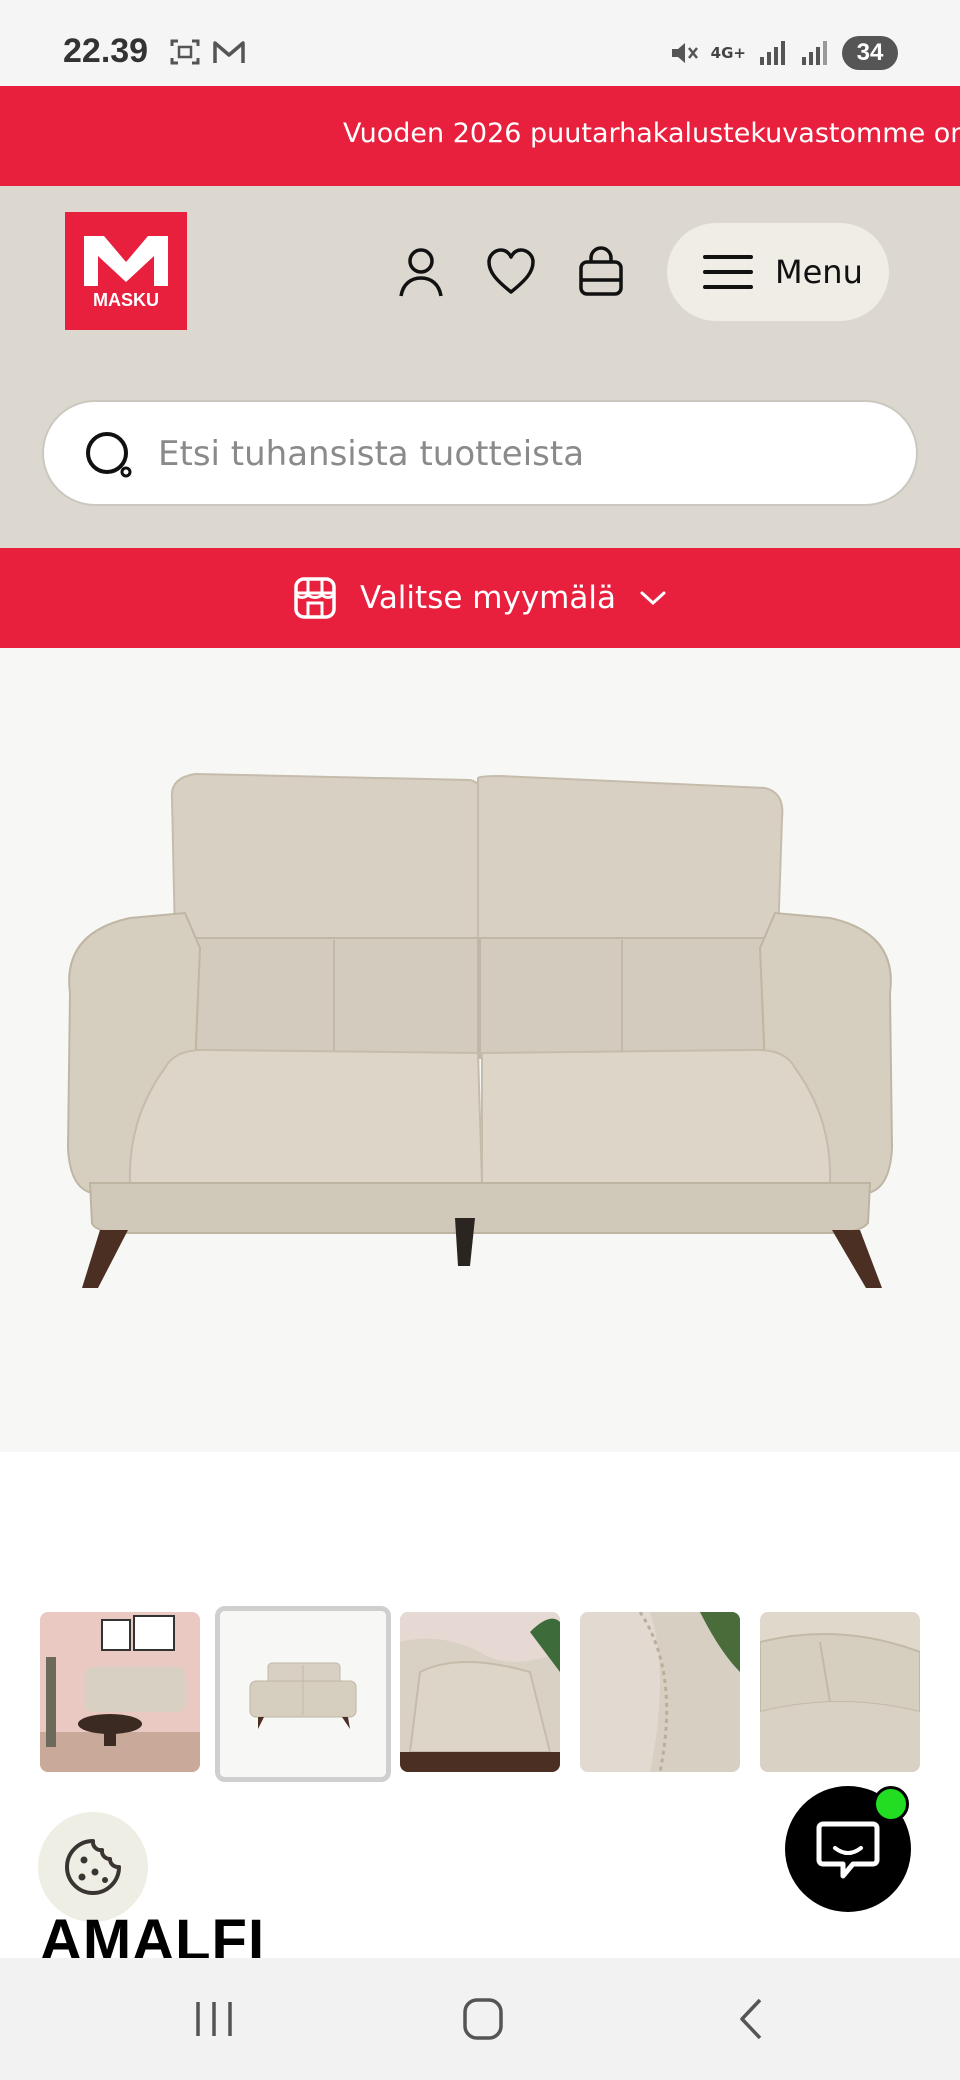 This screenshot has width=960, height=2080. I want to click on chat-bubble-icon, so click(848, 1850).